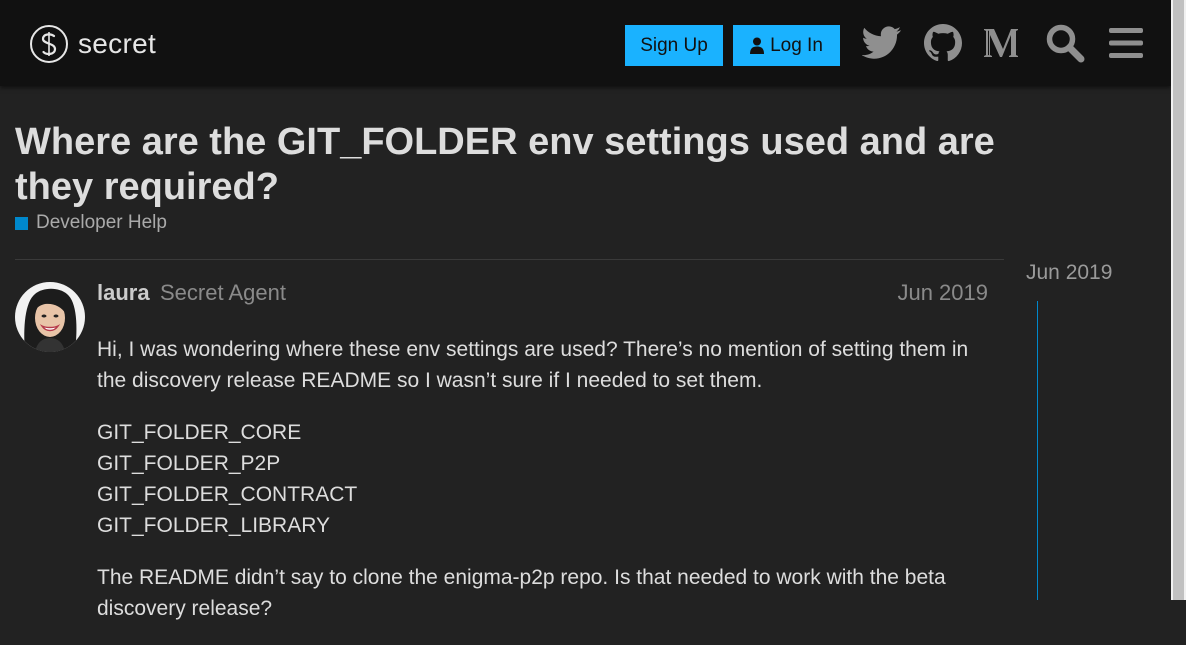  What do you see at coordinates (117, 43) in the screenshot?
I see `logo-text: secret` at bounding box center [117, 43].